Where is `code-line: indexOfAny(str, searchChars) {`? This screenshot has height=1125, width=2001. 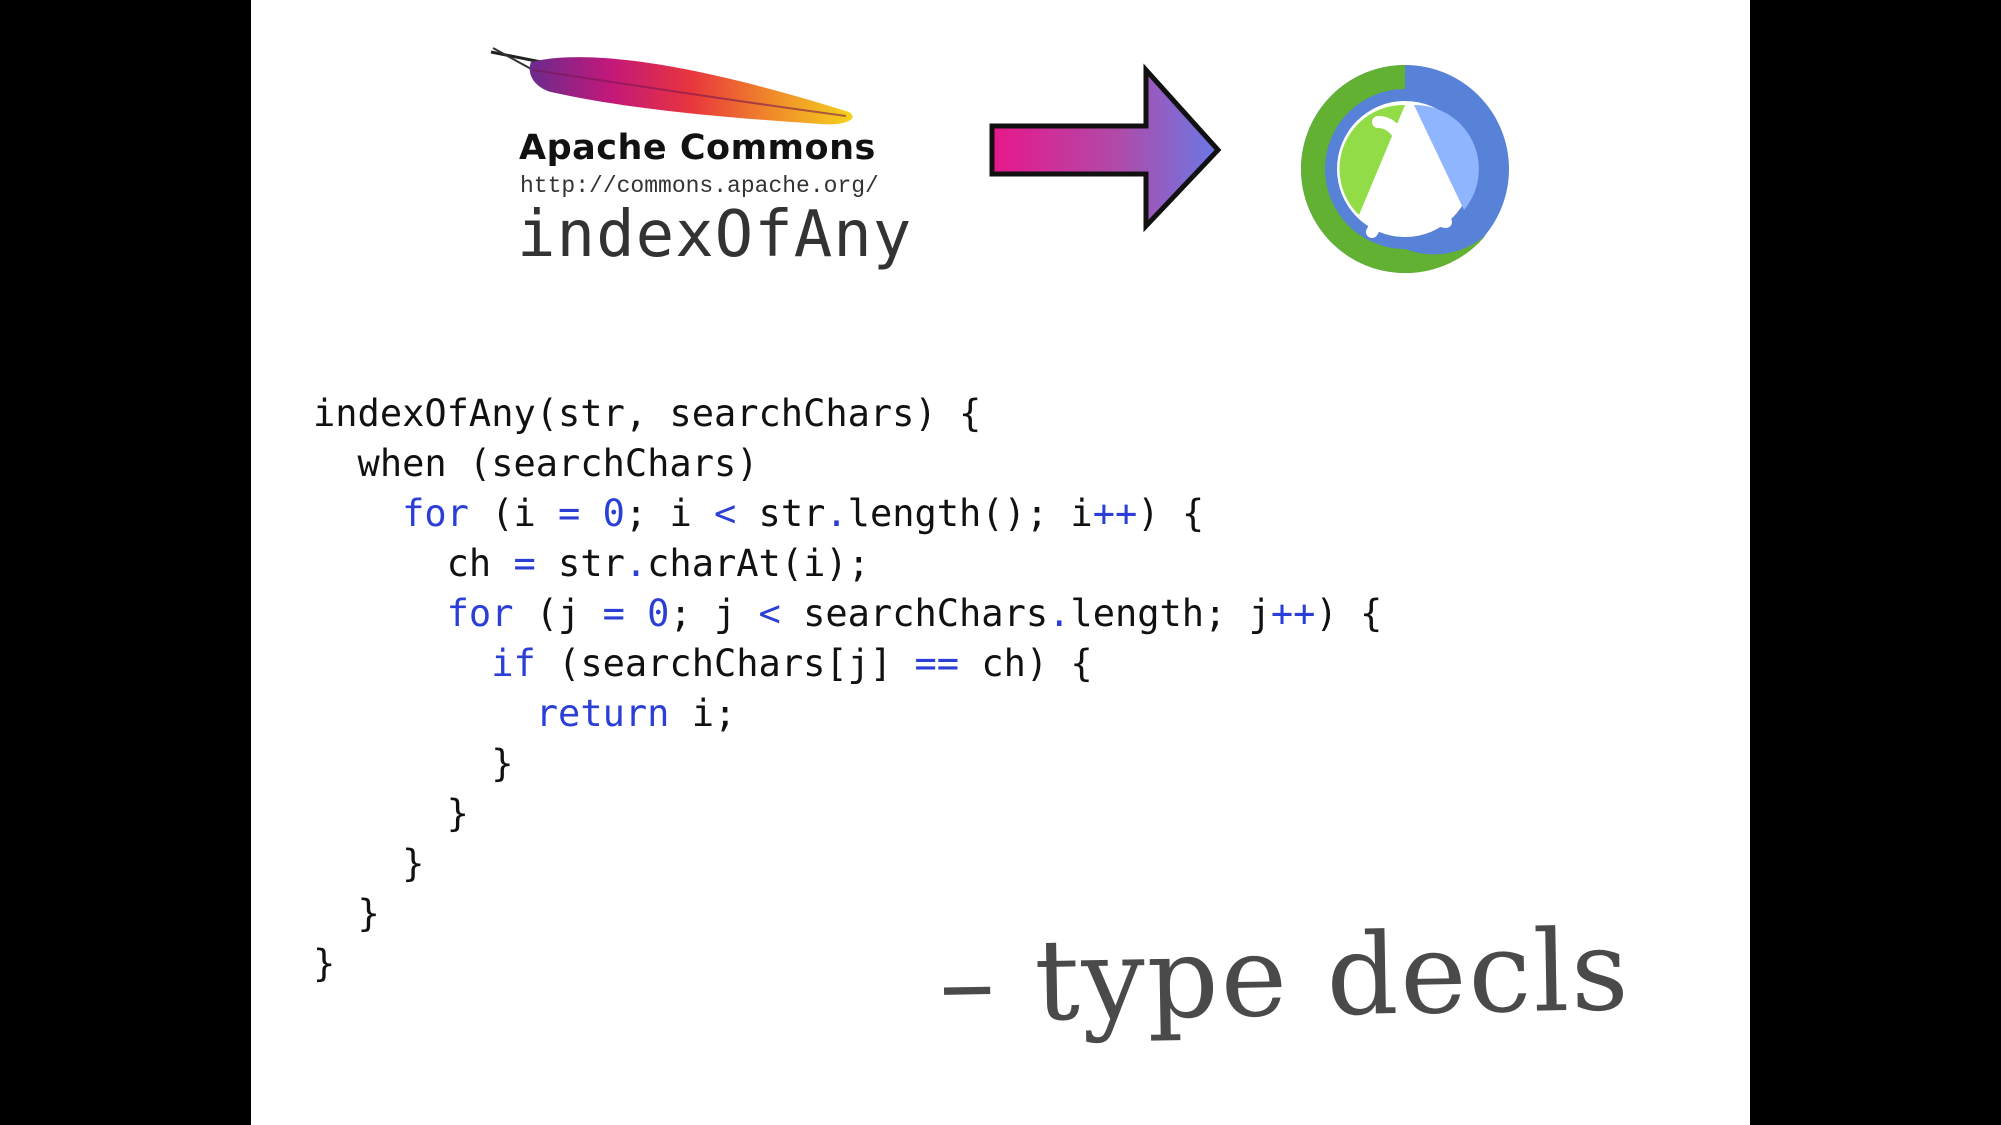 code-line: indexOfAny(str, searchChars) { is located at coordinates (847, 414).